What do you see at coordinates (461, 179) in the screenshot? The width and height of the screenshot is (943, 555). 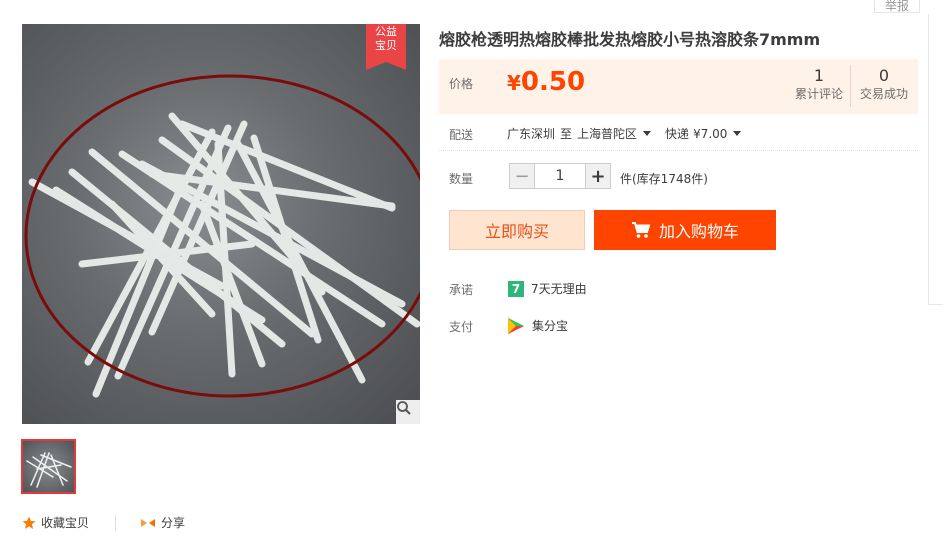 I see `quantity-label: 数量` at bounding box center [461, 179].